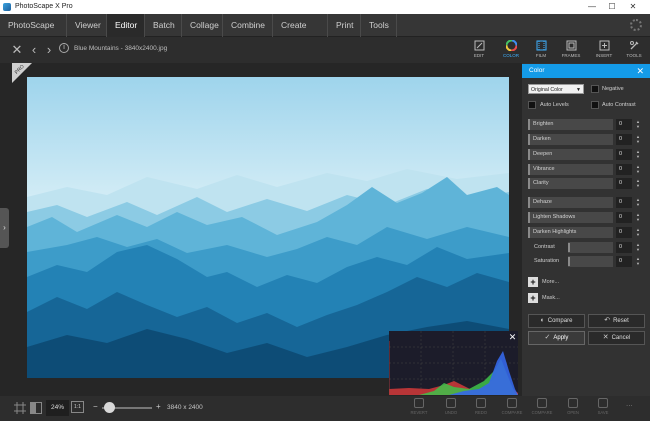  What do you see at coordinates (578, 90) in the screenshot?
I see `chevron-down-icon: ▼` at bounding box center [578, 90].